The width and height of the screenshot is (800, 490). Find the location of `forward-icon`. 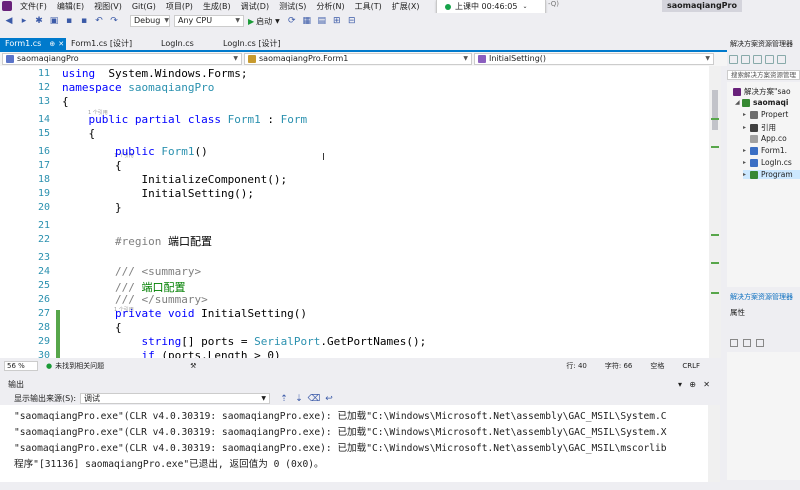

forward-icon is located at coordinates (745, 59).